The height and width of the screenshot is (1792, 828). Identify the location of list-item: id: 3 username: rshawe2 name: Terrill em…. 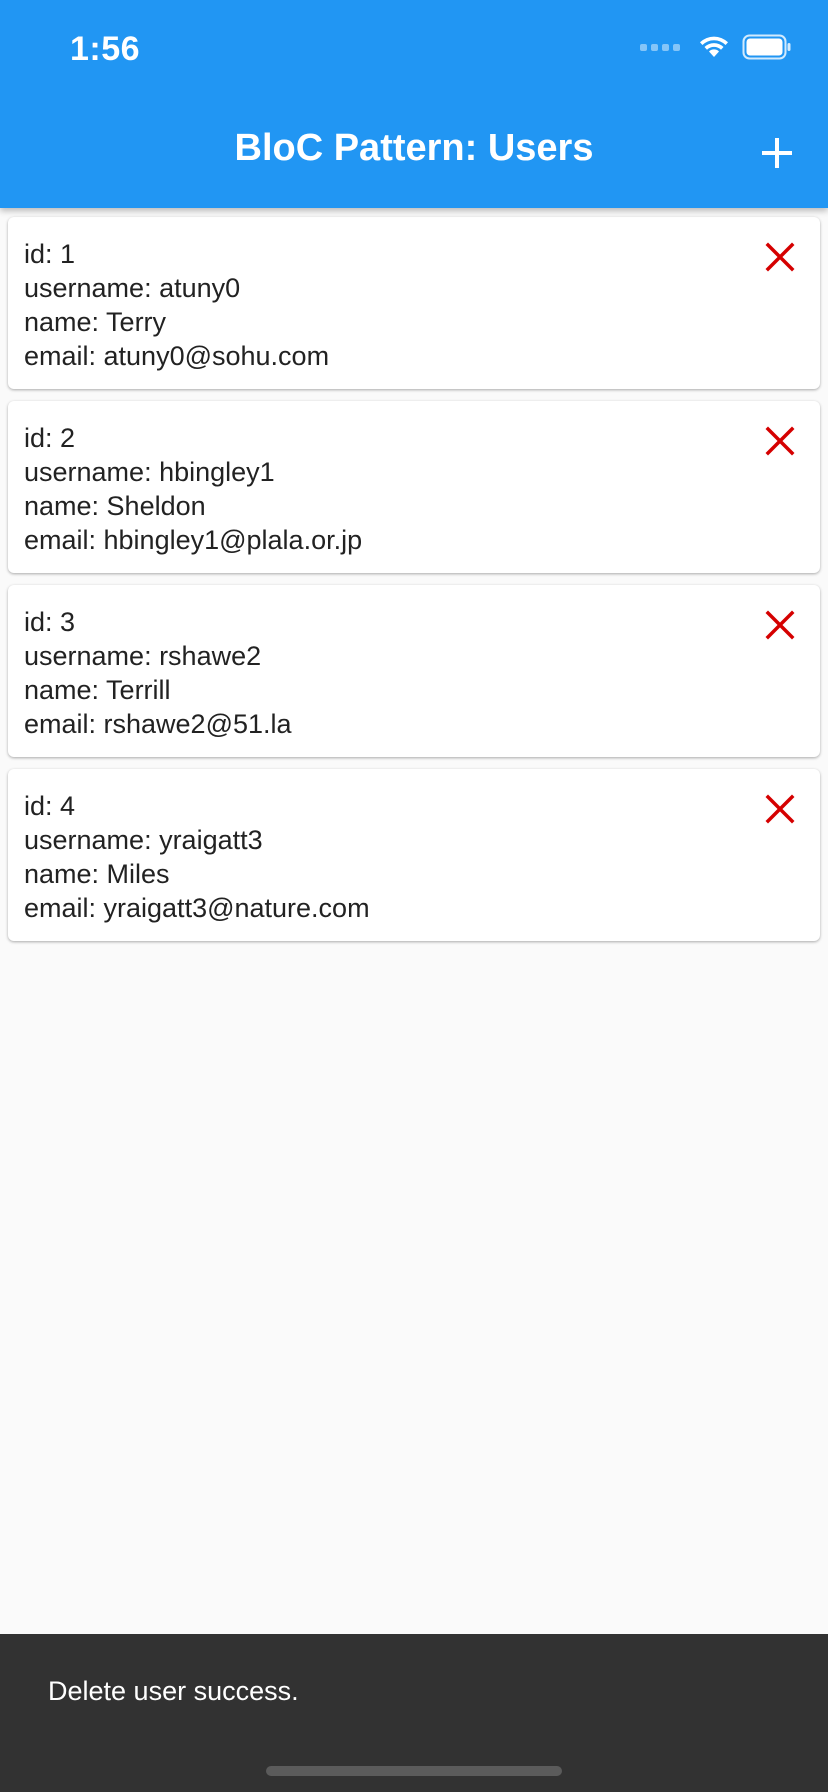
(414, 671).